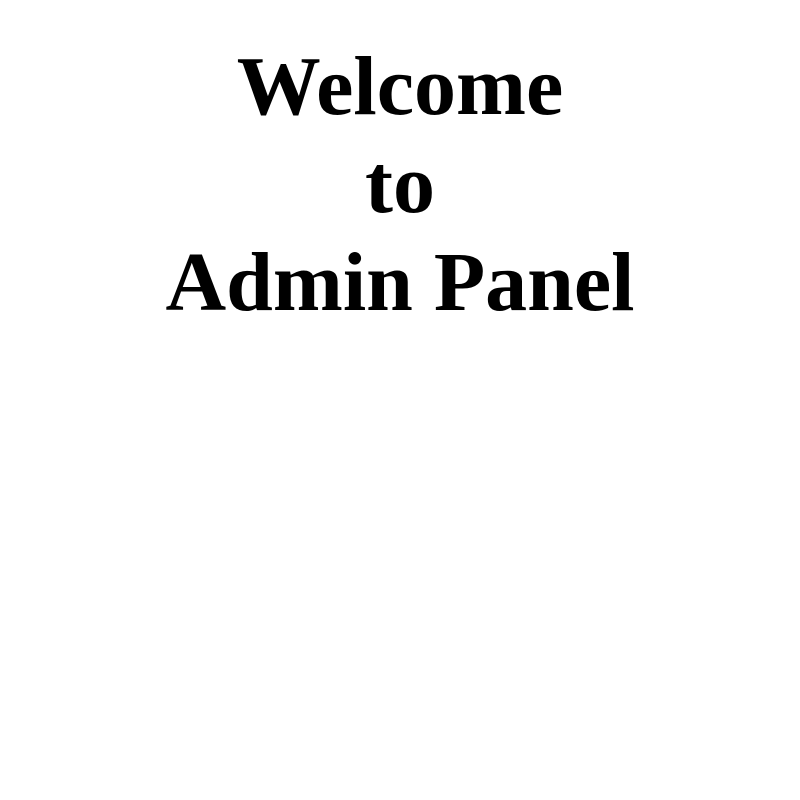 This screenshot has height=800, width=800. Describe the element at coordinates (400, 86) in the screenshot. I see `heading-line-welcome: Welcome` at that location.